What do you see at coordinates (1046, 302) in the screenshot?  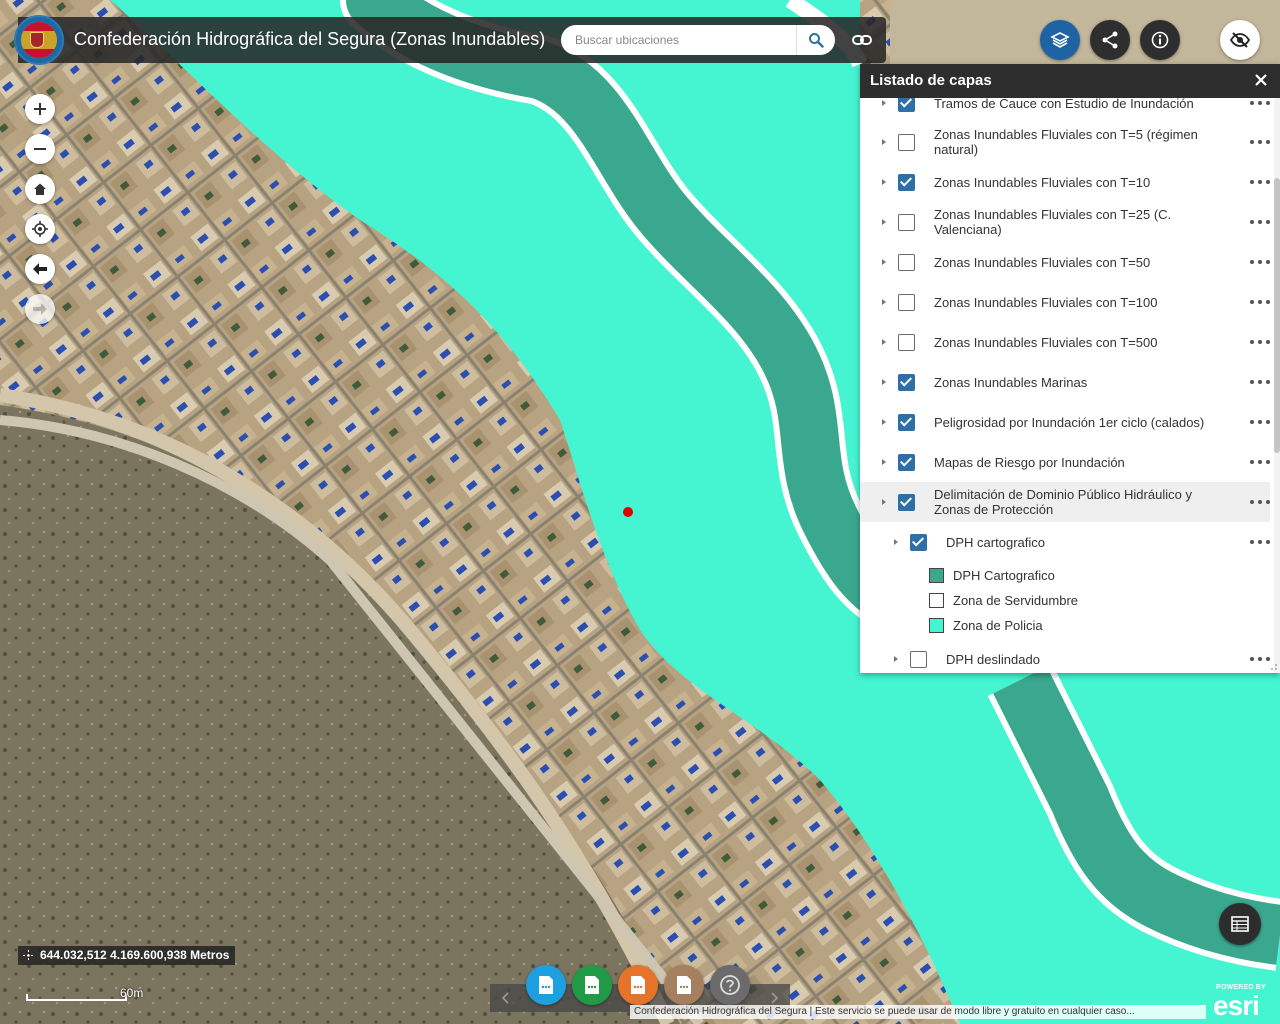 I see `layer-label: Zonas Inundables Fluviales con T=100` at bounding box center [1046, 302].